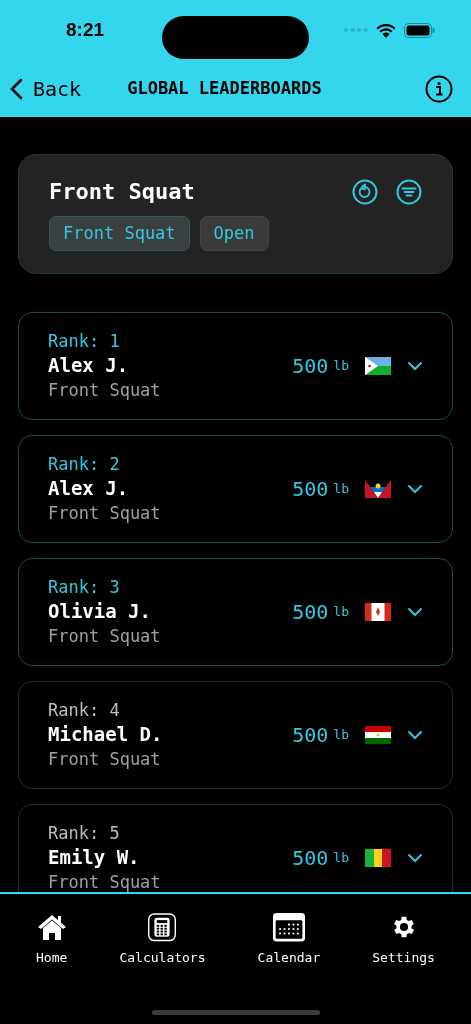 Image resolution: width=471 pixels, height=1024 pixels. What do you see at coordinates (100, 611) in the screenshot?
I see `athlete-name: Olivia J.` at bounding box center [100, 611].